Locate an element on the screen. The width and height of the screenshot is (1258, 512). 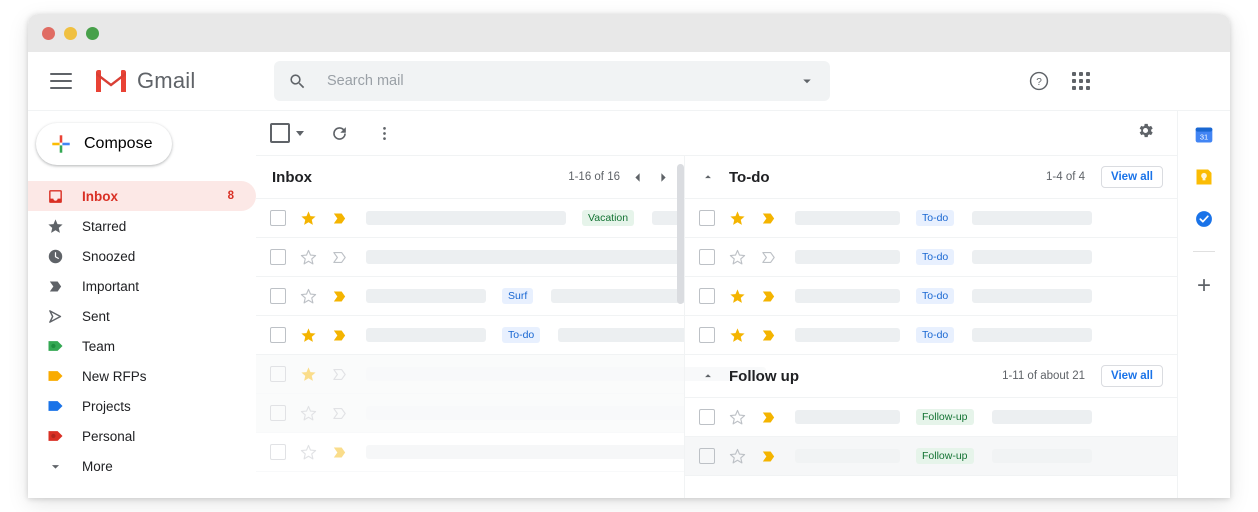
table-row: Surf is located at coordinates (491, 296).